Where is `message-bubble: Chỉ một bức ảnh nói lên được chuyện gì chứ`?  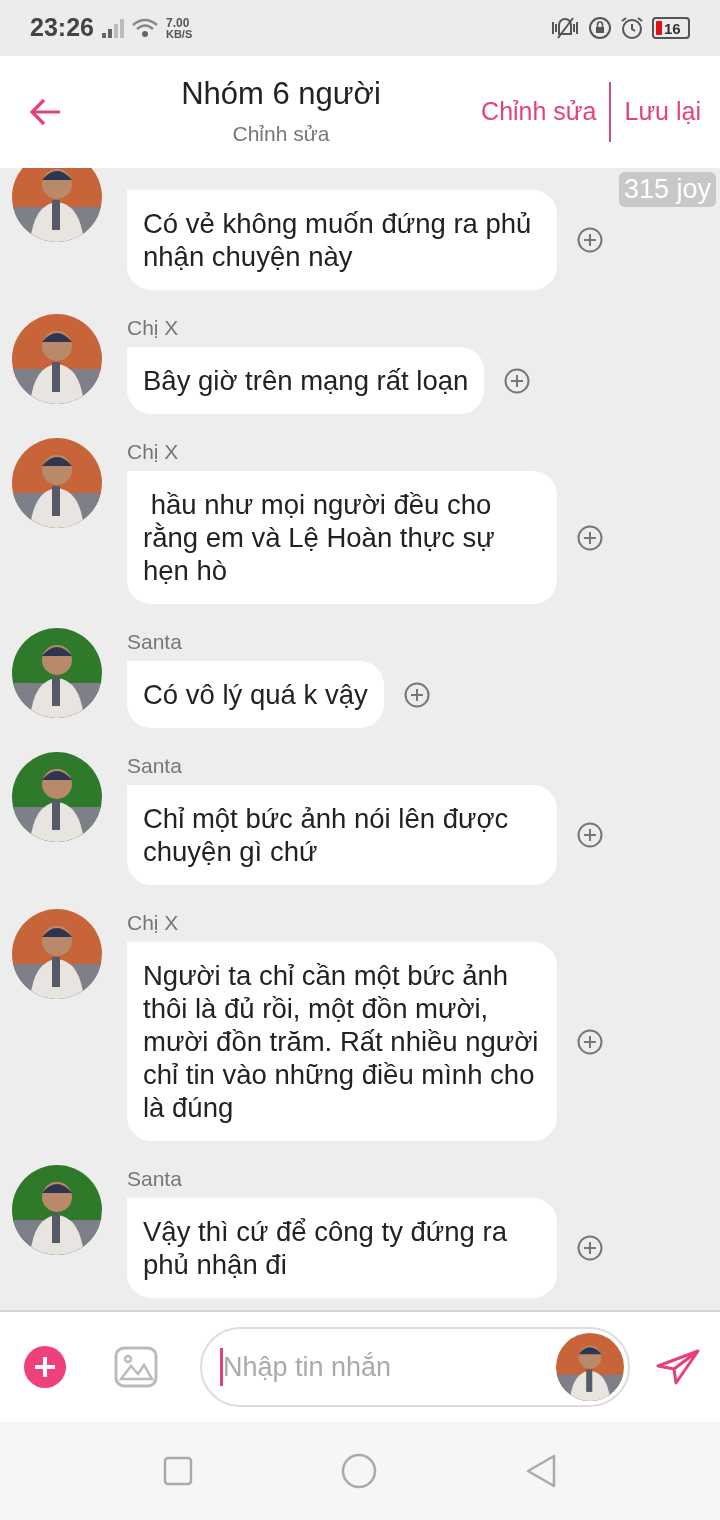
message-bubble: Chỉ một bức ảnh nói lên được chuyện gì chứ is located at coordinates (342, 835).